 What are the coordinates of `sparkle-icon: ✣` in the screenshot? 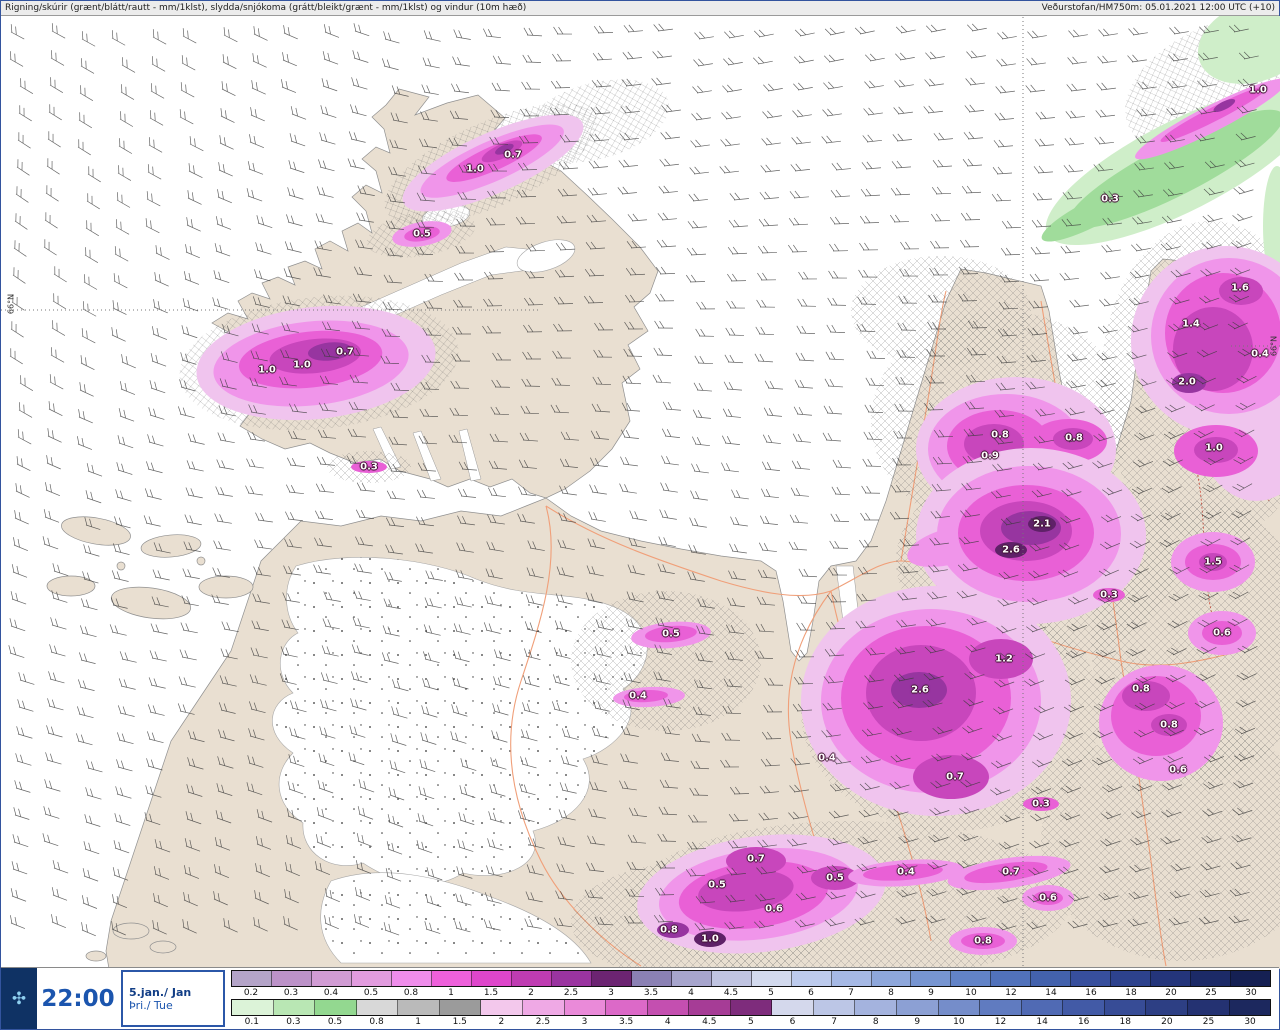 It's located at (19, 998).